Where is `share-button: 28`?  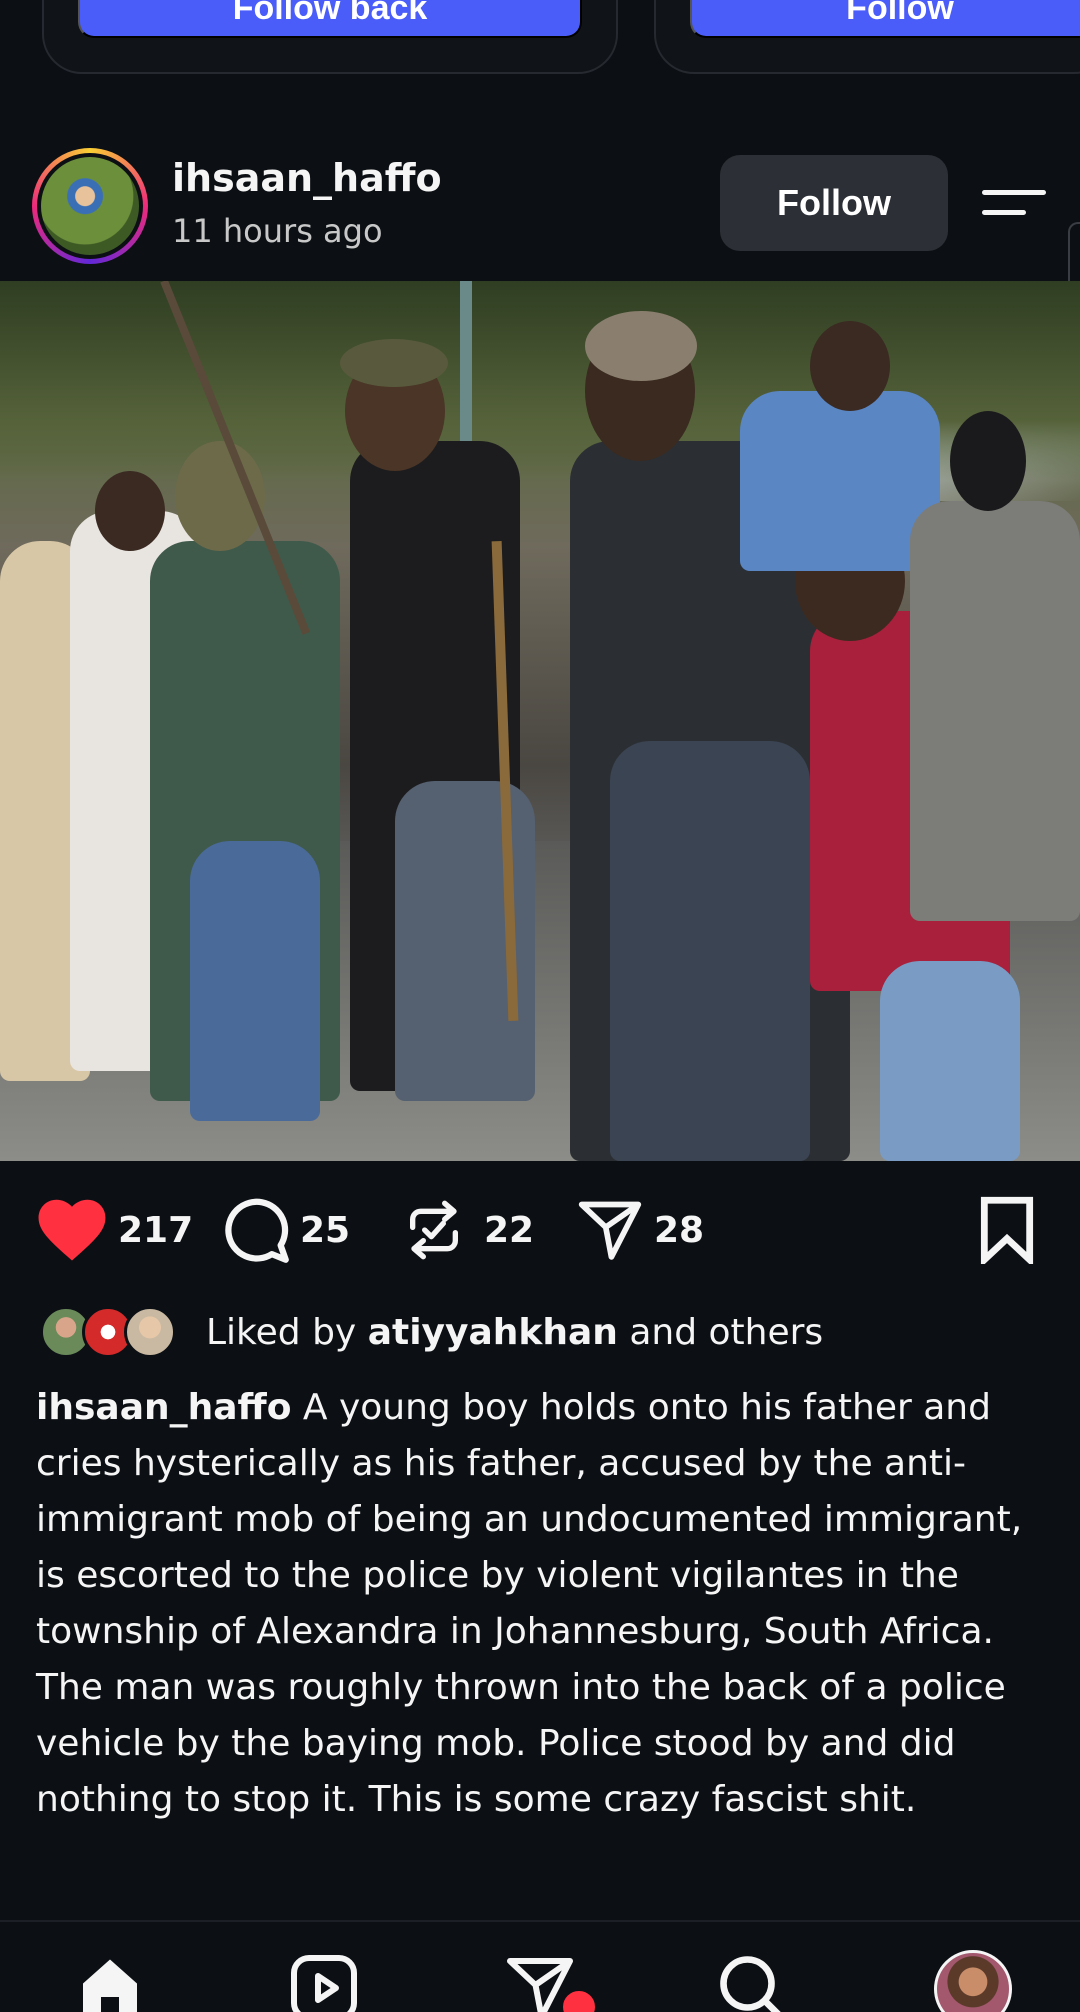
share-button: 28 is located at coordinates (640, 1230).